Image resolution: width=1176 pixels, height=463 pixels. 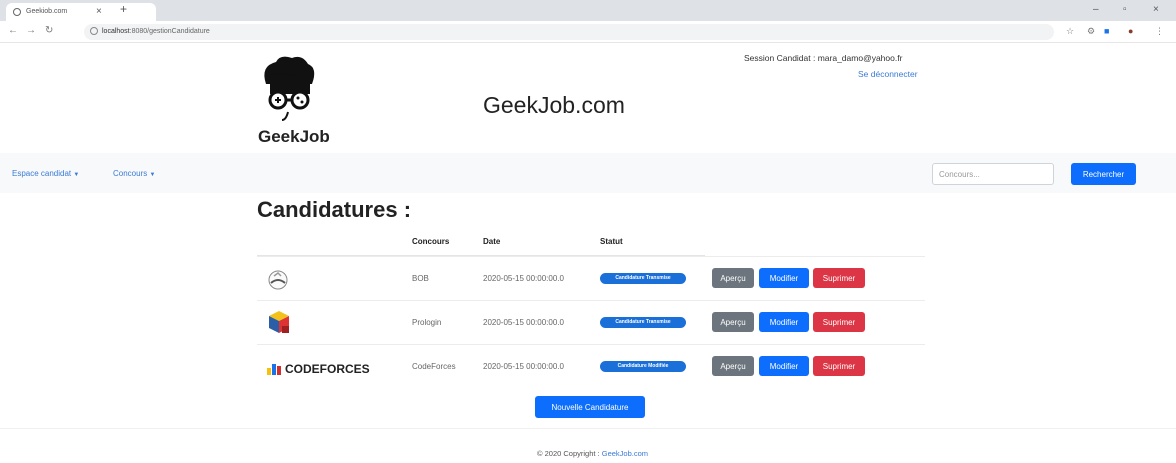 I want to click on cell-concours: CodeForces, so click(x=434, y=366).